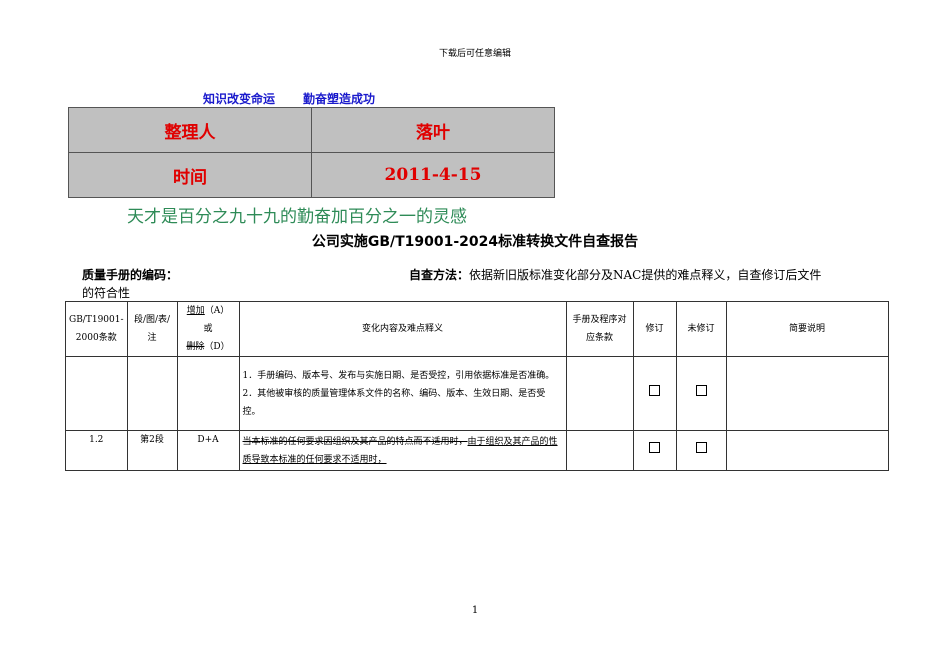 The image size is (950, 672). What do you see at coordinates (106, 293) in the screenshot?
I see `method-tail: 的符合性` at bounding box center [106, 293].